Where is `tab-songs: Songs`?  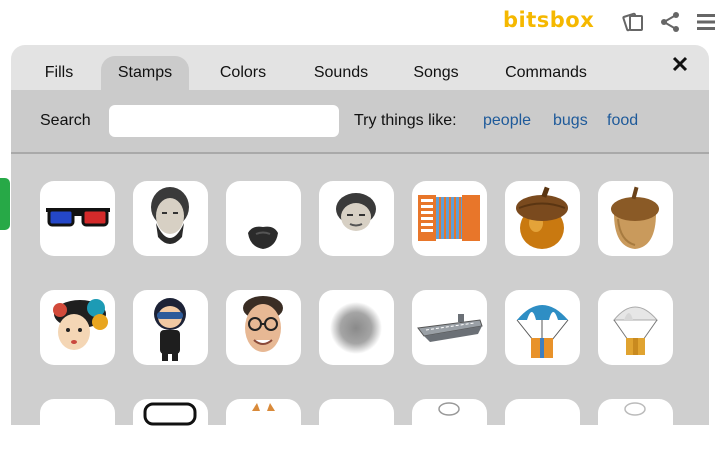
tab-songs: Songs is located at coordinates (436, 73).